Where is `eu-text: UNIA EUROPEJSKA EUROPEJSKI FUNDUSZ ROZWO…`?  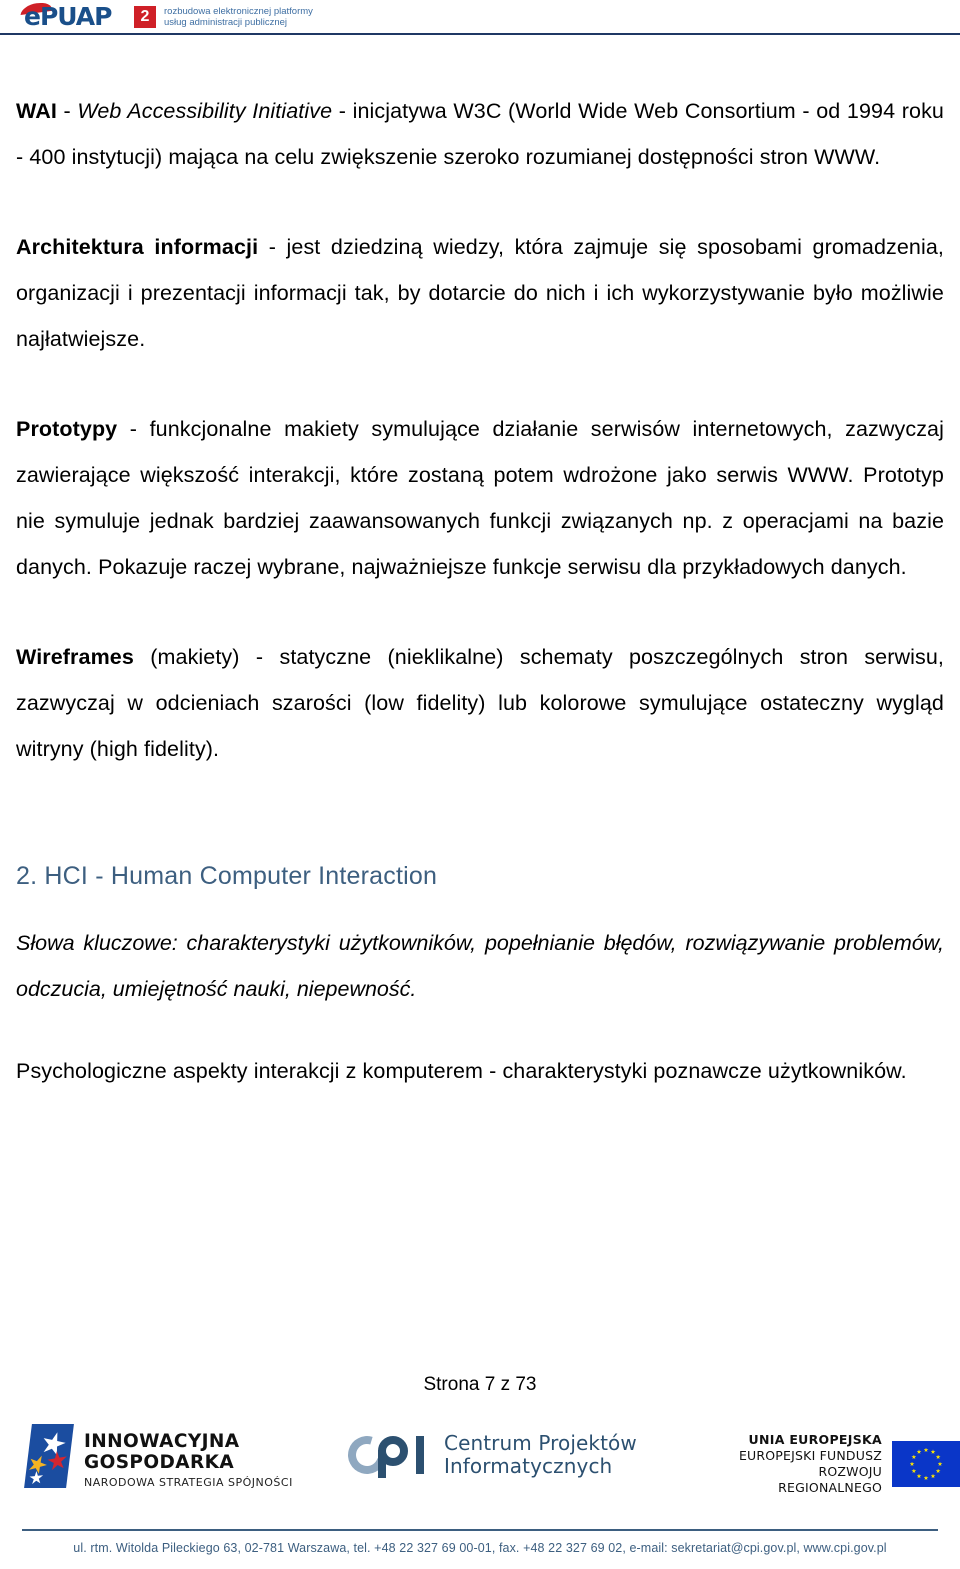 eu-text: UNIA EUROPEJSKA EUROPEJSKI FUNDUSZ ROZWO… is located at coordinates (800, 1464).